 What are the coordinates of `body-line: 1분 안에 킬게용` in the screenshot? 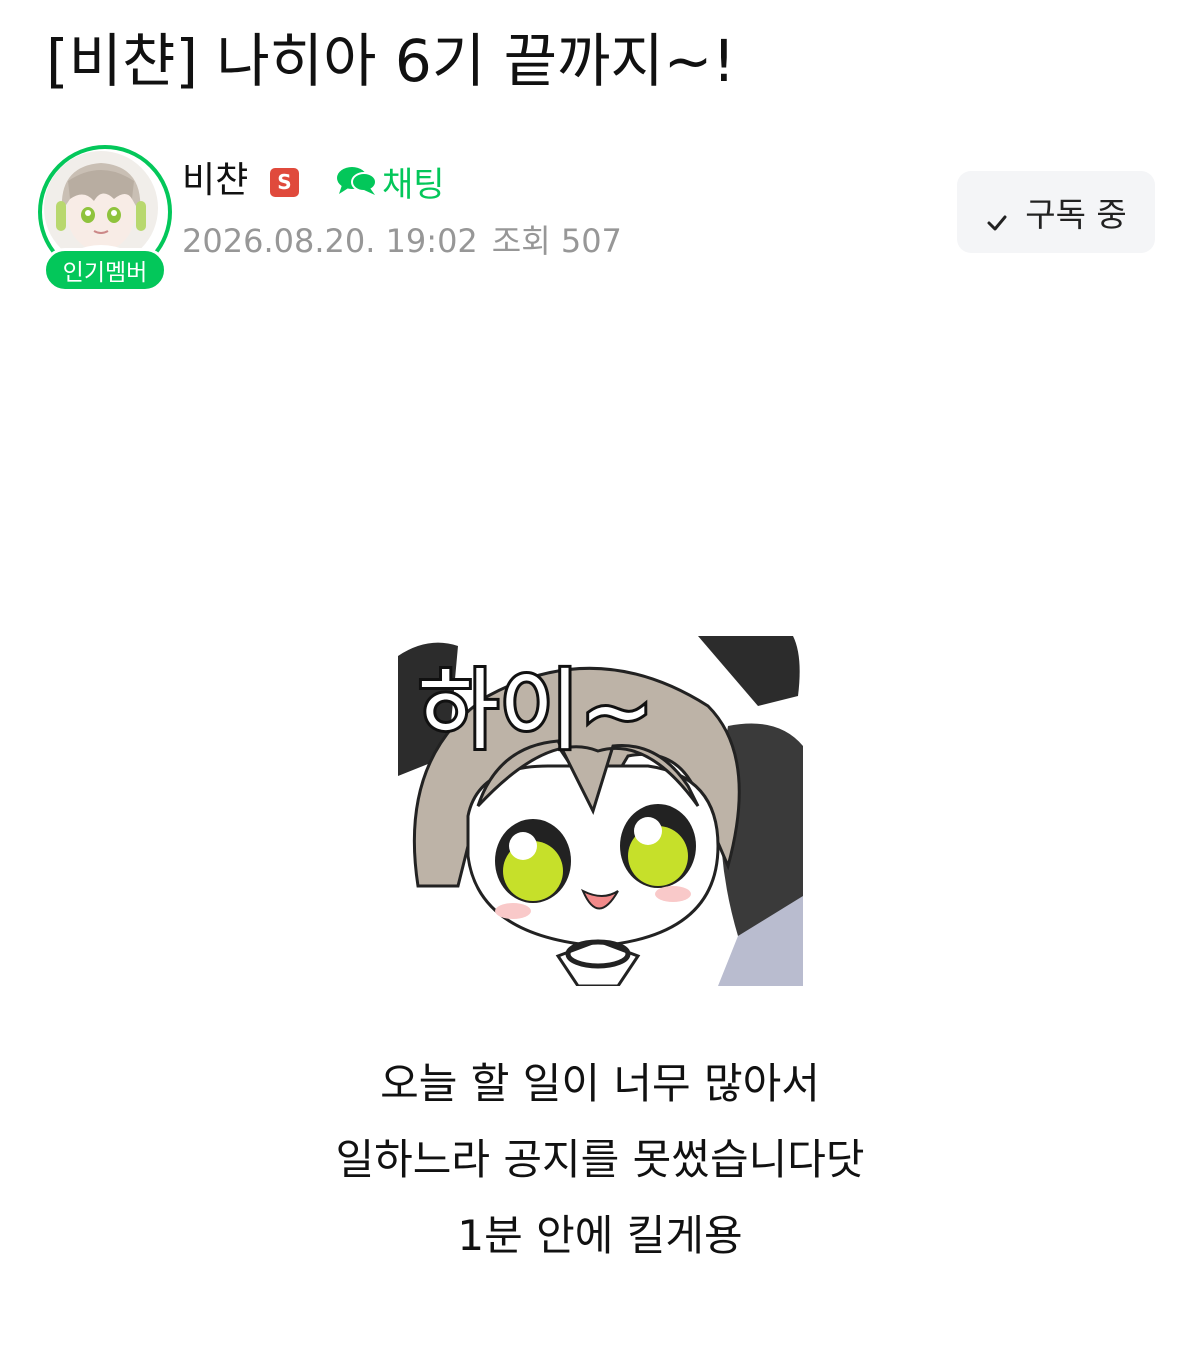 It's located at (600, 1235).